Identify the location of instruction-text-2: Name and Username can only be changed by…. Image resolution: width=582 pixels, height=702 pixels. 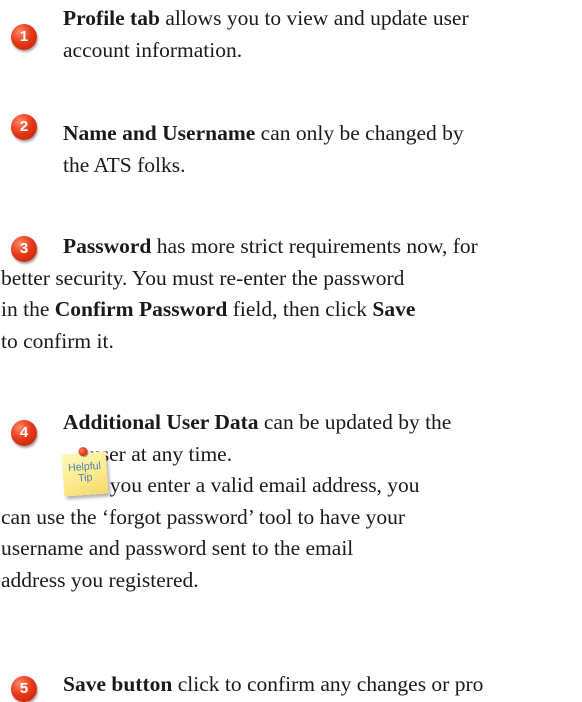
(322, 149).